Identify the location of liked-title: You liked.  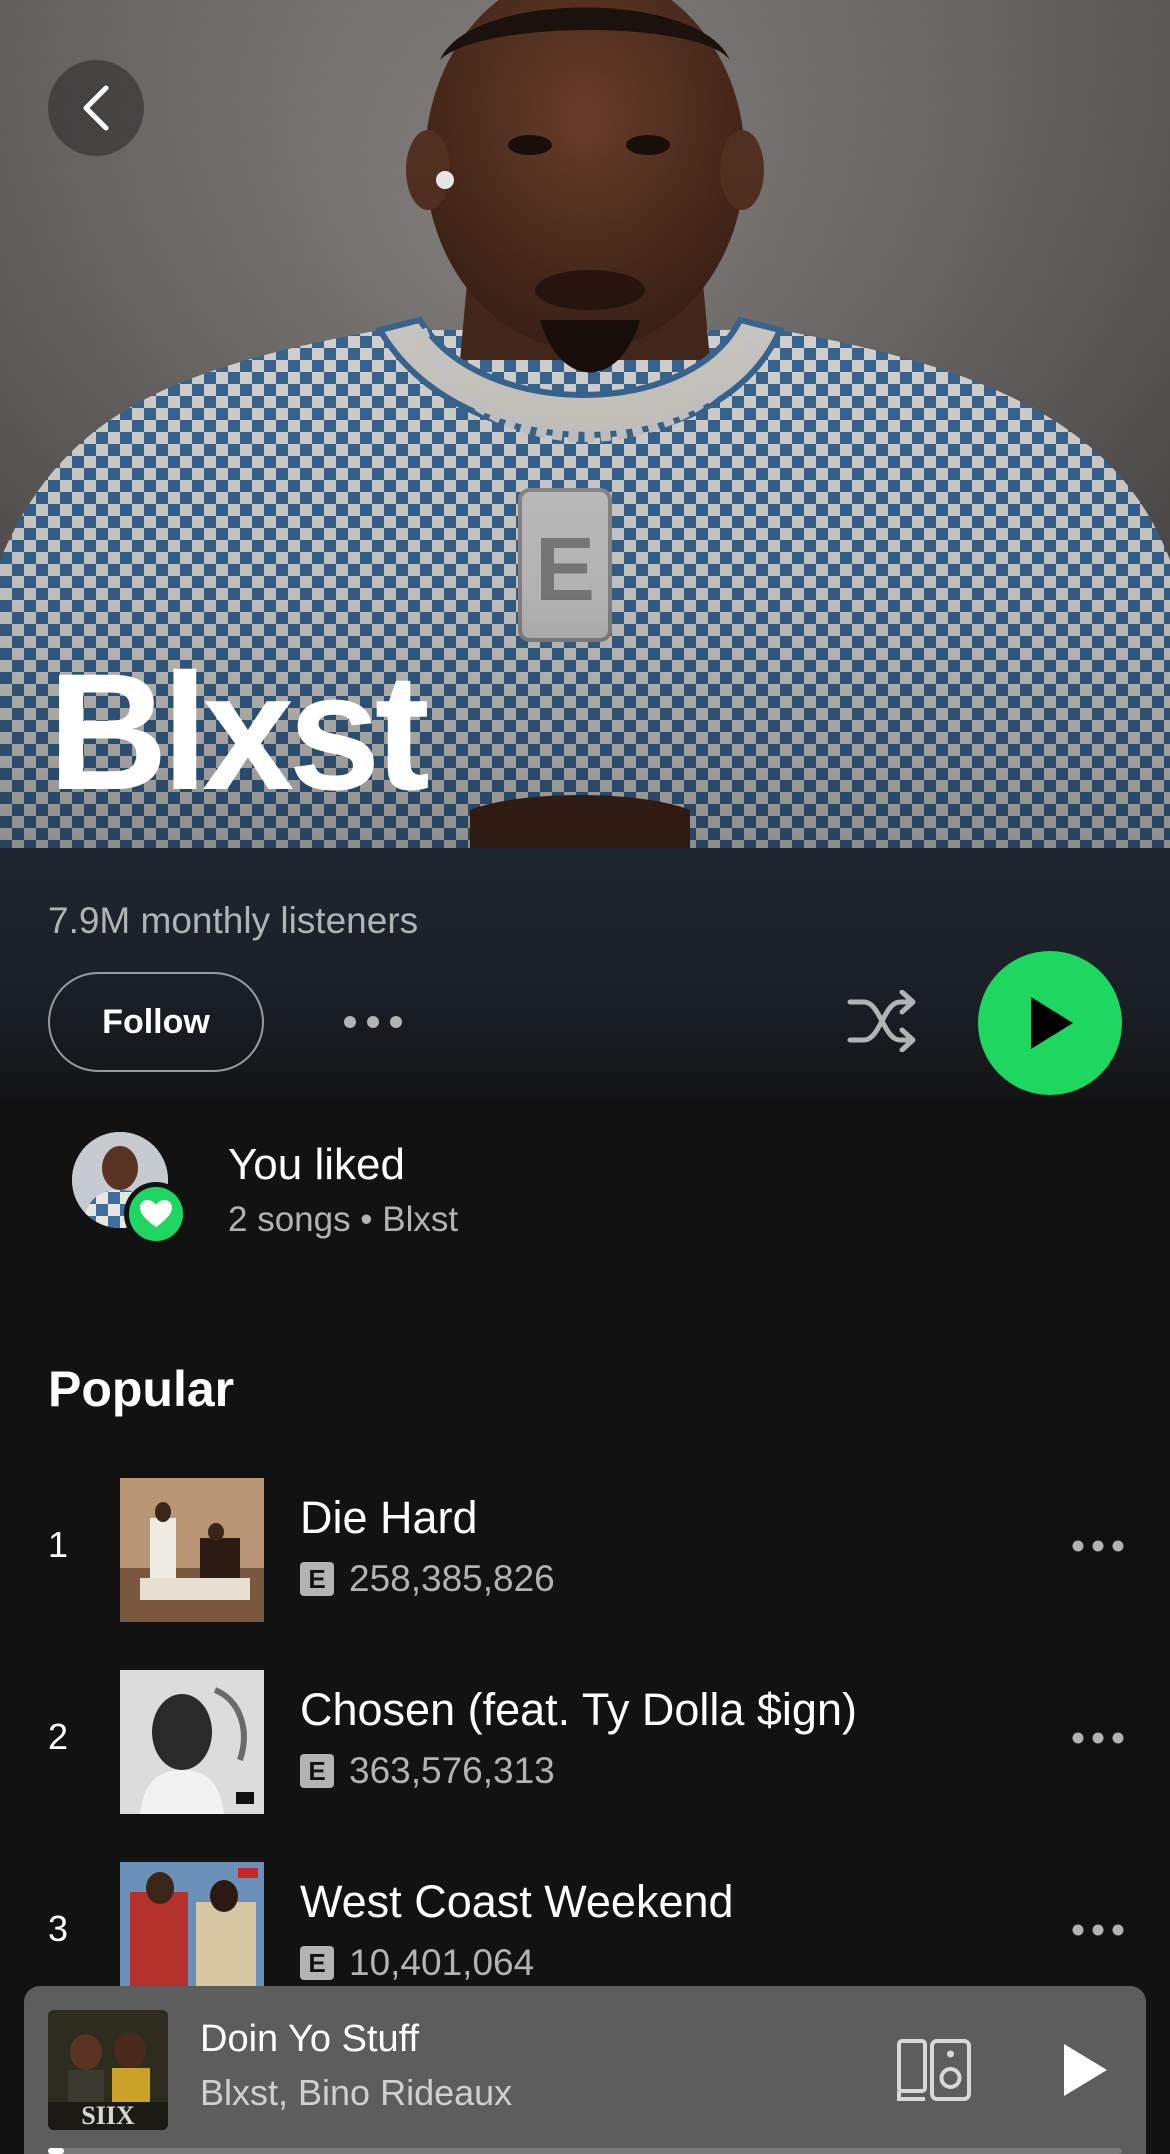
(316, 1164).